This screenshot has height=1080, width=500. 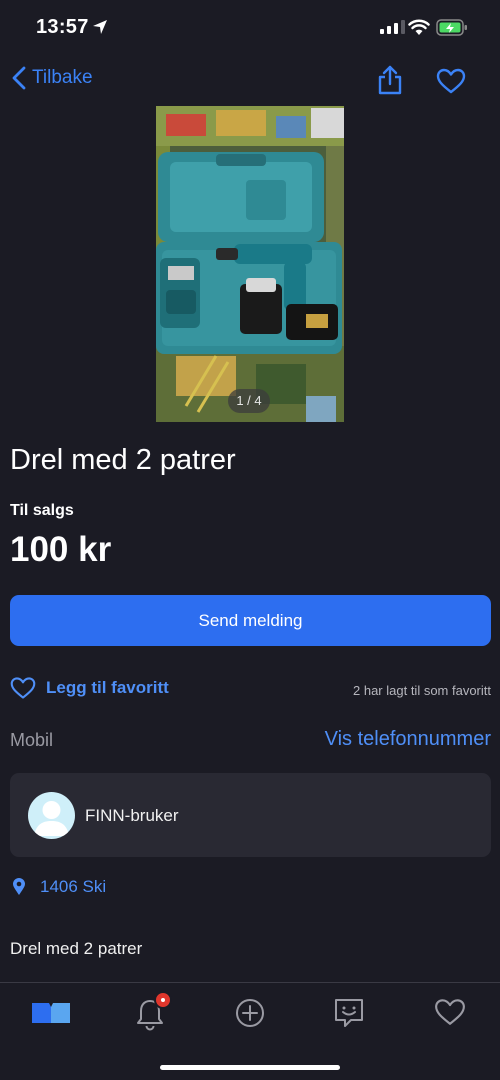 I want to click on location-link: 1406 Ski, so click(x=59, y=887).